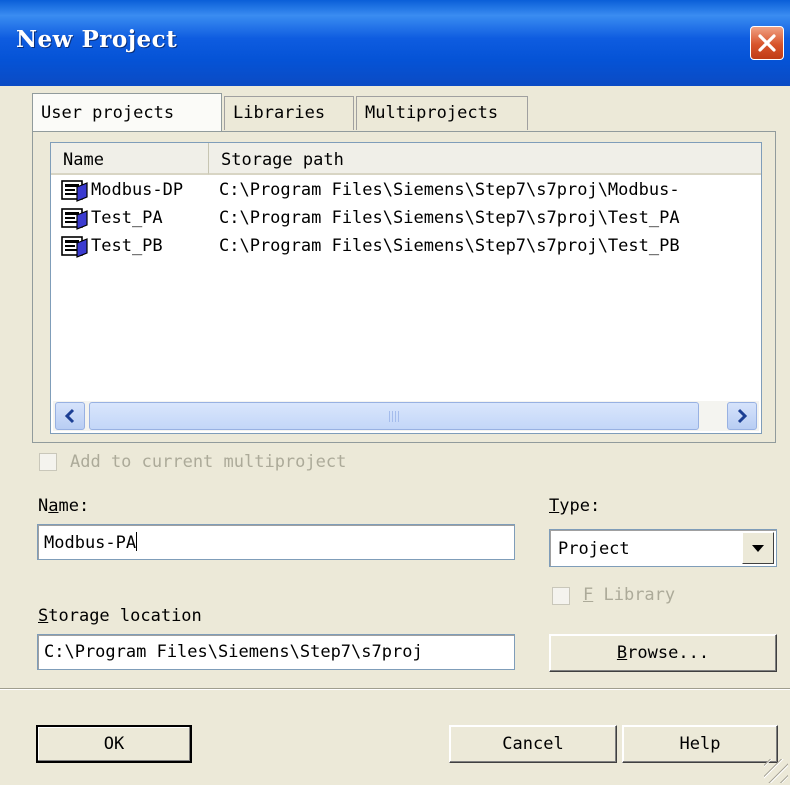 This screenshot has width=790, height=785. What do you see at coordinates (276, 652) in the screenshot?
I see `storage-location-input: C:\Program Files\Siemens\Step7\s7proj` at bounding box center [276, 652].